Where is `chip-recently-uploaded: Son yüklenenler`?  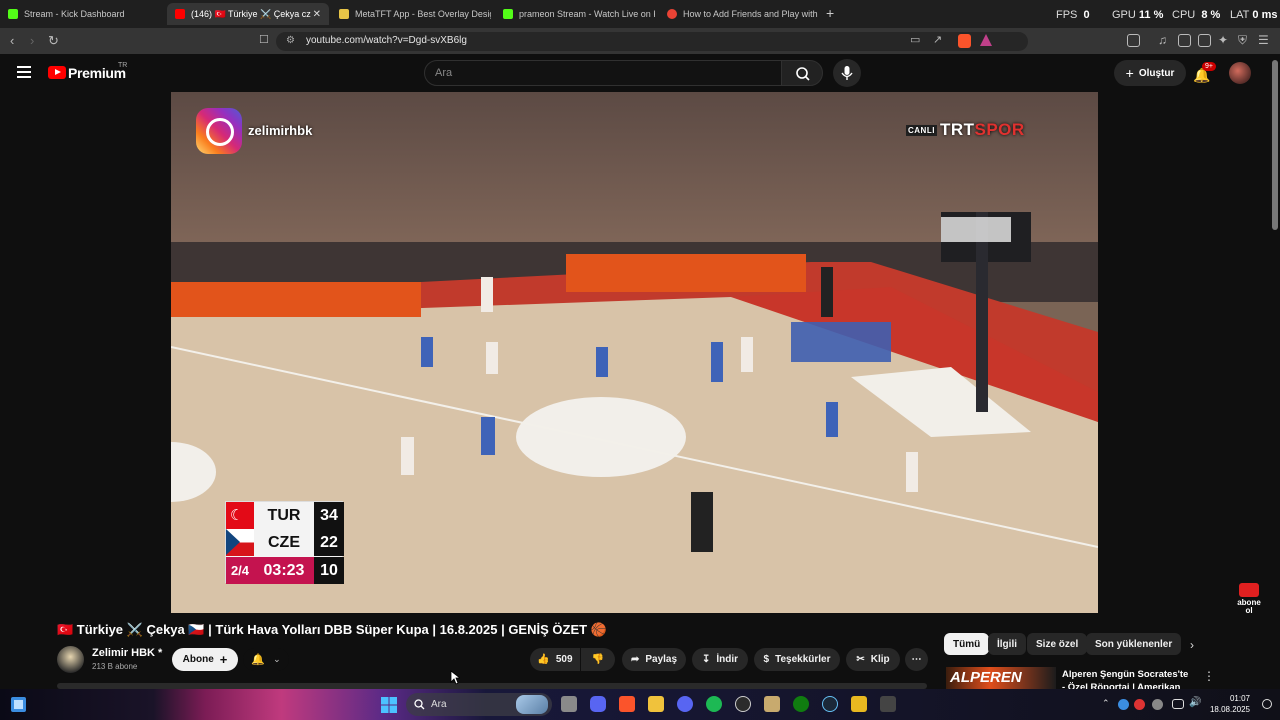 chip-recently-uploaded: Son yüklenenler is located at coordinates (1134, 644).